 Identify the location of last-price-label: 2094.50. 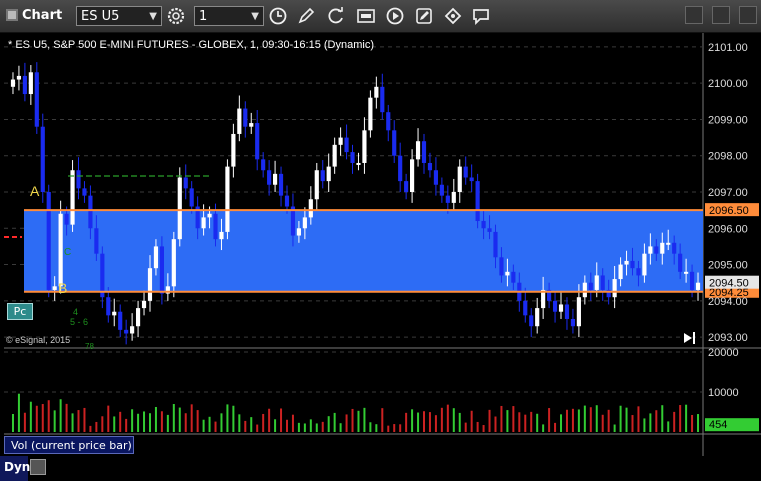
(729, 284).